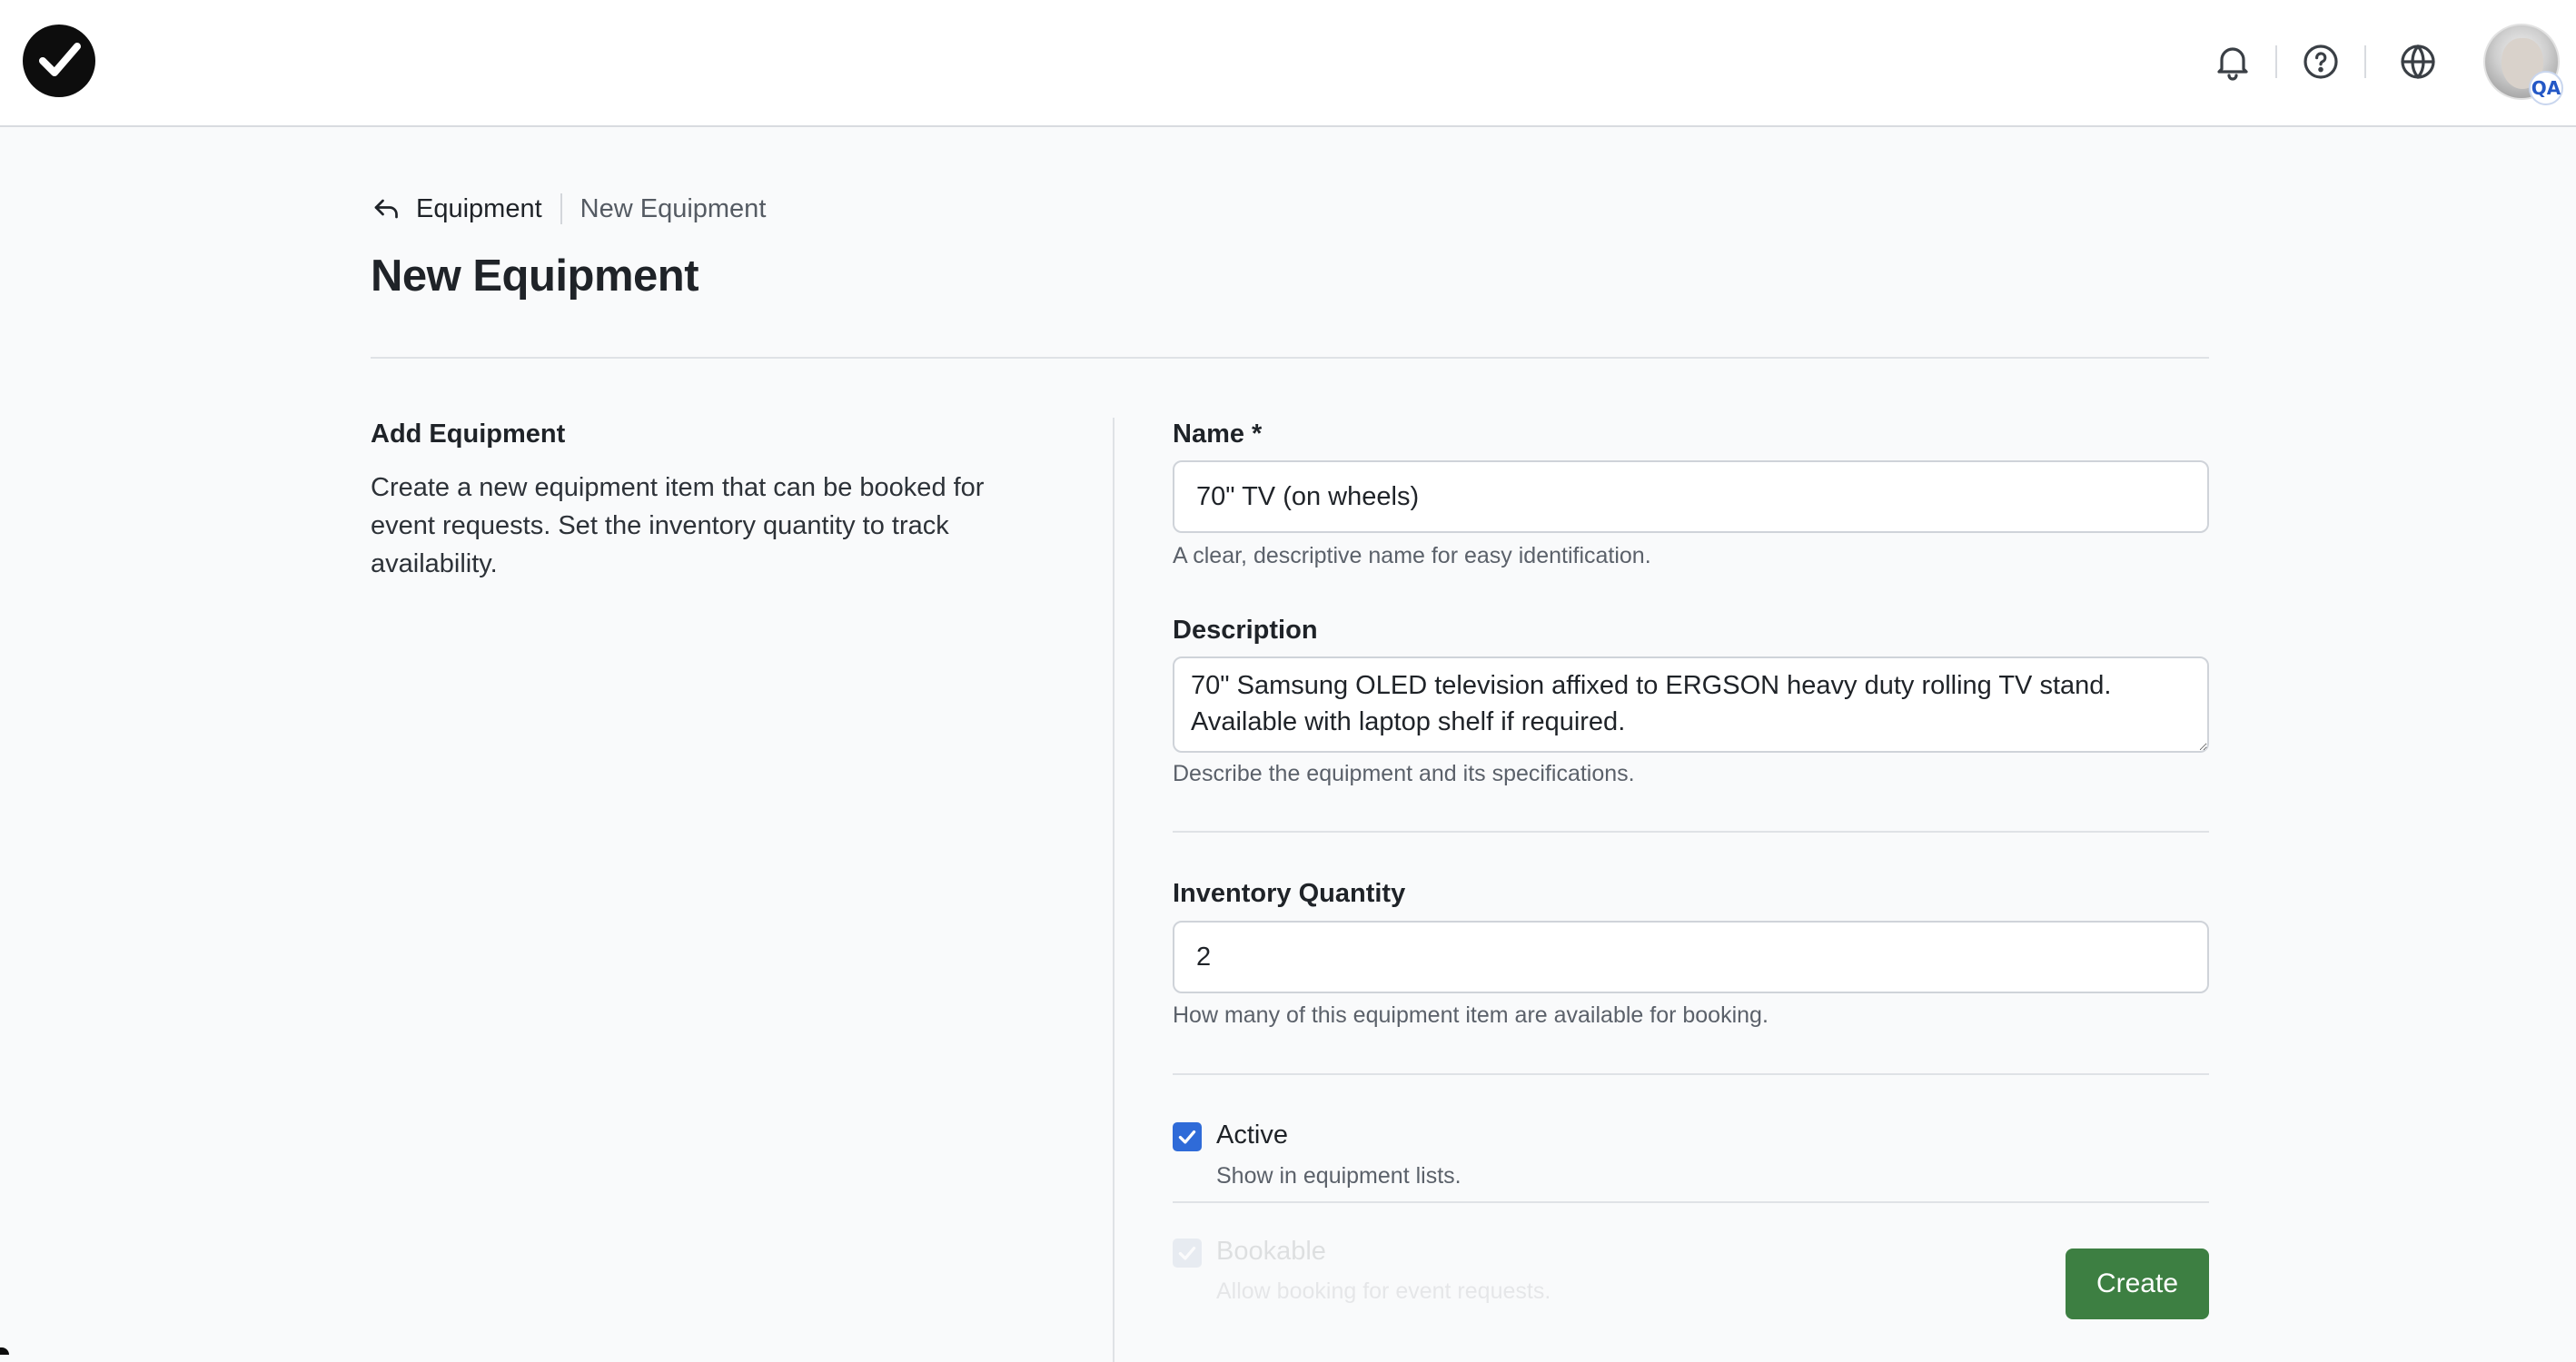 This screenshot has height=1362, width=2576. What do you see at coordinates (468, 434) in the screenshot?
I see `section-heading: Add Equipment` at bounding box center [468, 434].